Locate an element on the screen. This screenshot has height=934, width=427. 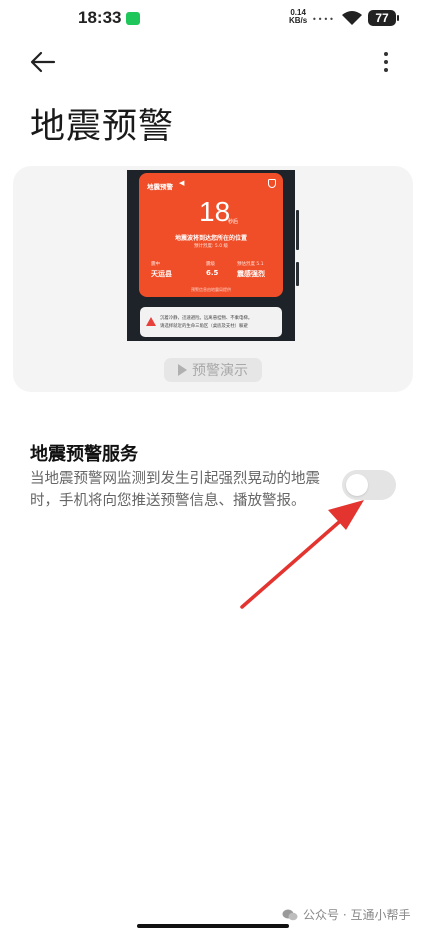
status-bar: 18:33 0.14 KB/s •••• 77 is located at coordinates (213, 20).